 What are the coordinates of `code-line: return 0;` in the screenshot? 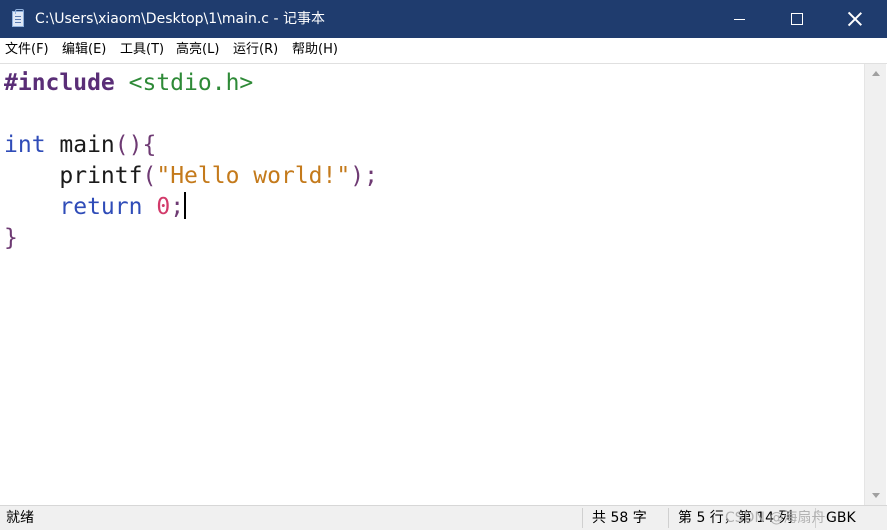 It's located at (95, 207).